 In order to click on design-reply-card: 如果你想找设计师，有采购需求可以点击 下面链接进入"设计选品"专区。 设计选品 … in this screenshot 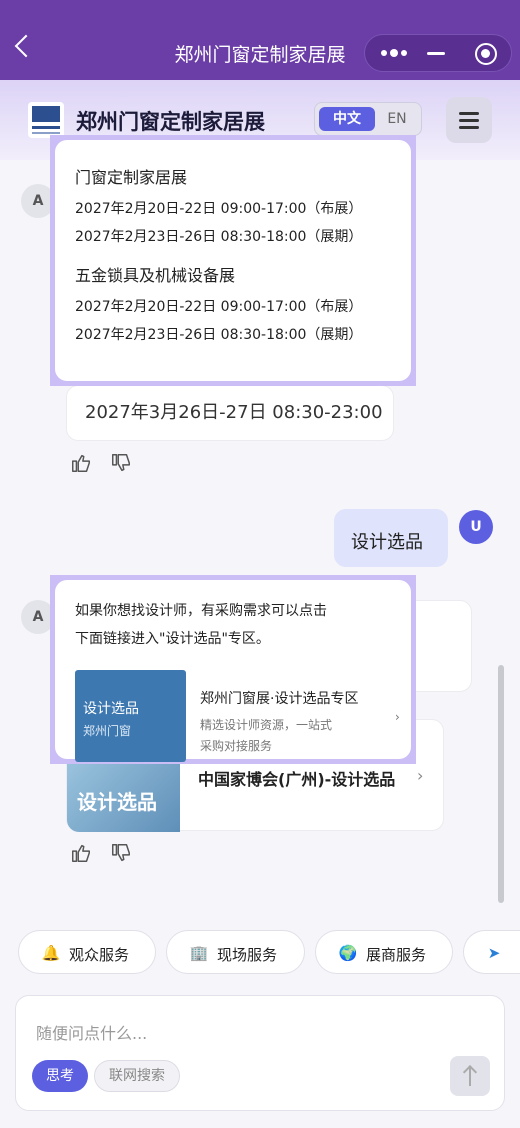, I will do `click(233, 671)`.